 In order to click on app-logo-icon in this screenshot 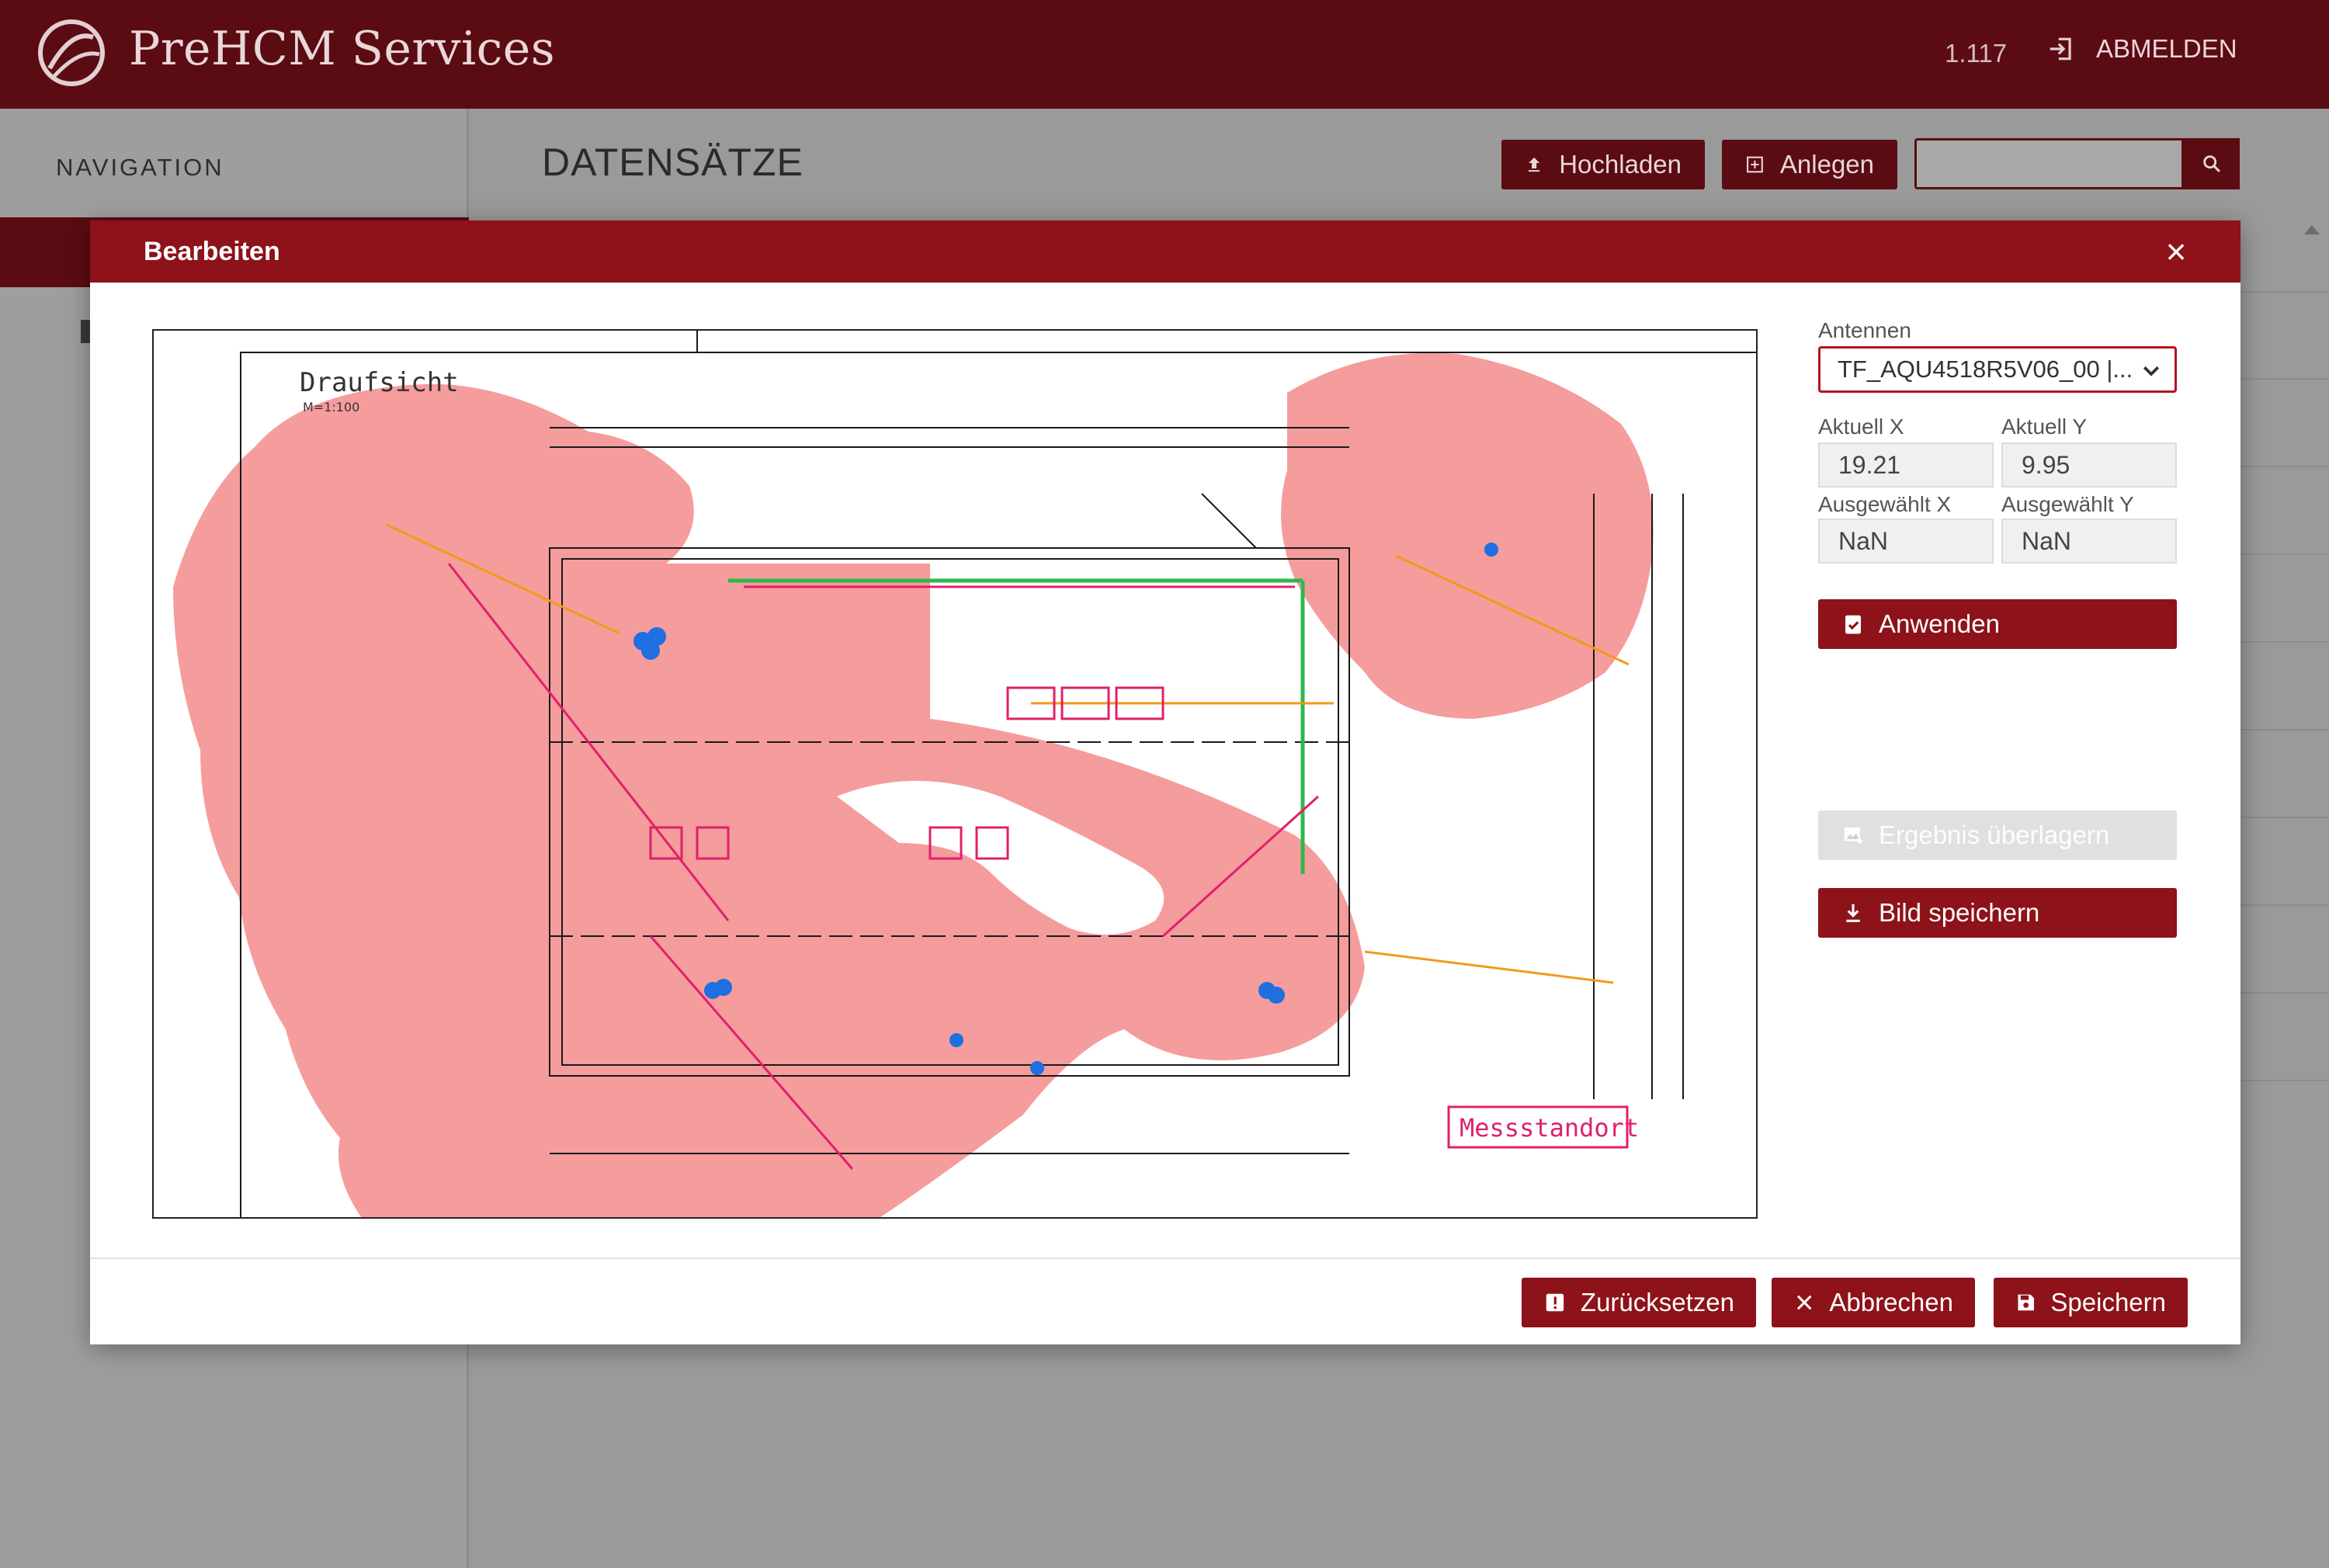, I will do `click(71, 52)`.